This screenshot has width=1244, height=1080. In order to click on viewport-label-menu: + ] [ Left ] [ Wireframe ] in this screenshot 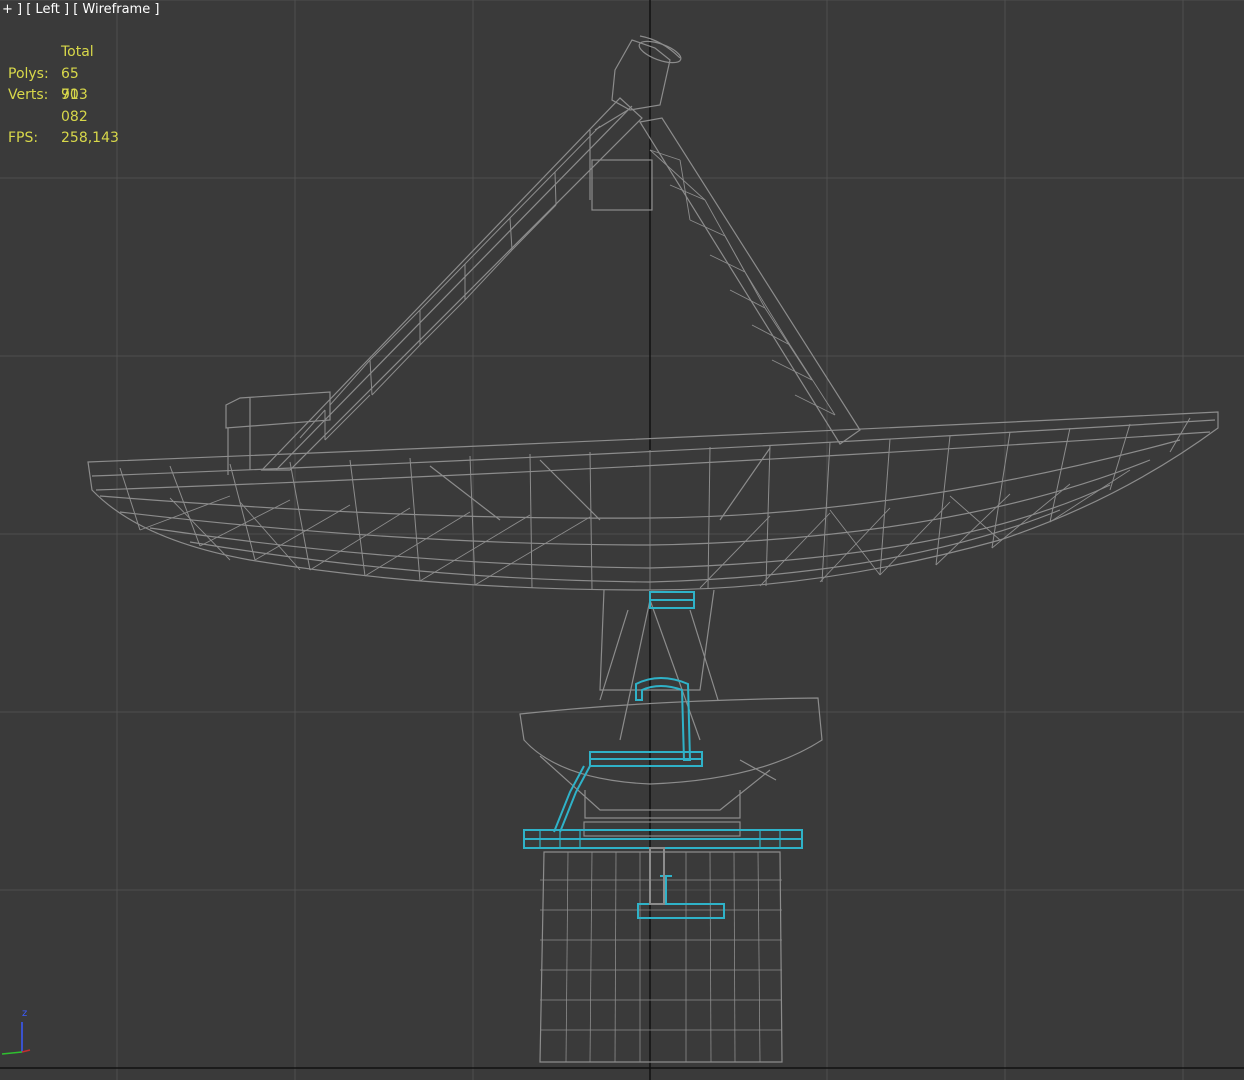, I will do `click(80, 9)`.